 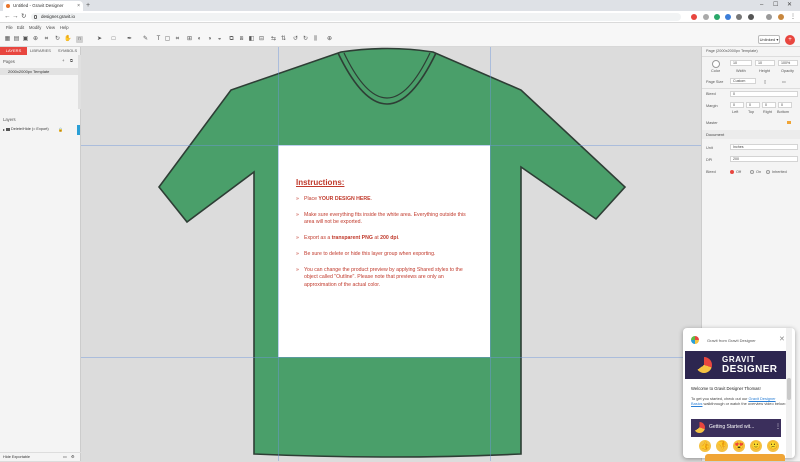 I want to click on add-button: +, so click(x=790, y=40).